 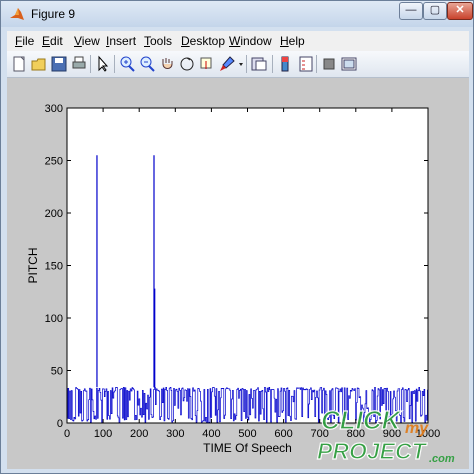 I want to click on clickmyproject-watermark: CLICK my PROJECT .com, so click(x=385, y=434).